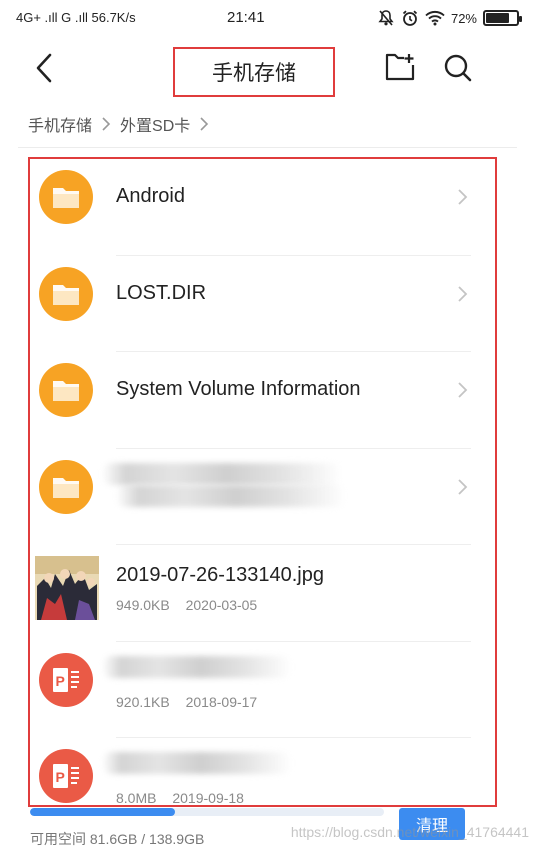  I want to click on search-button, so click(458, 68).